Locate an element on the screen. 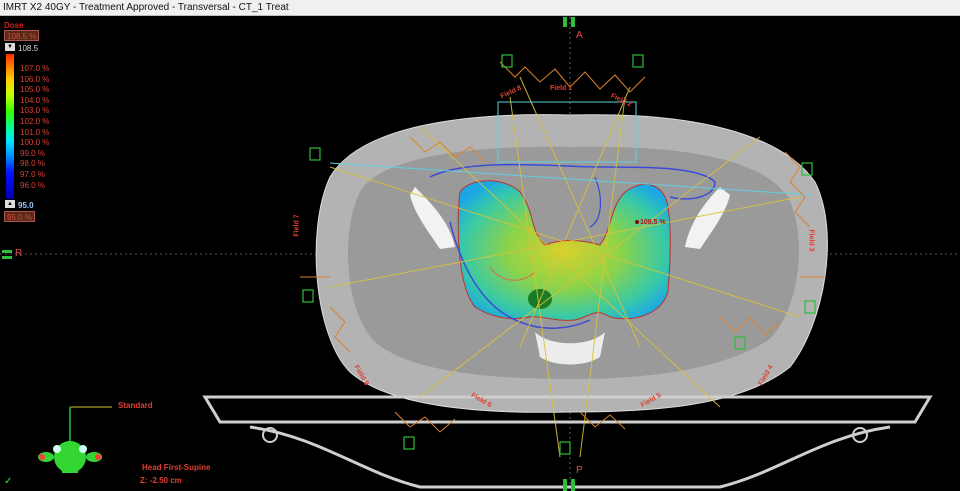  dose-level: 105.0 % is located at coordinates (35, 90).